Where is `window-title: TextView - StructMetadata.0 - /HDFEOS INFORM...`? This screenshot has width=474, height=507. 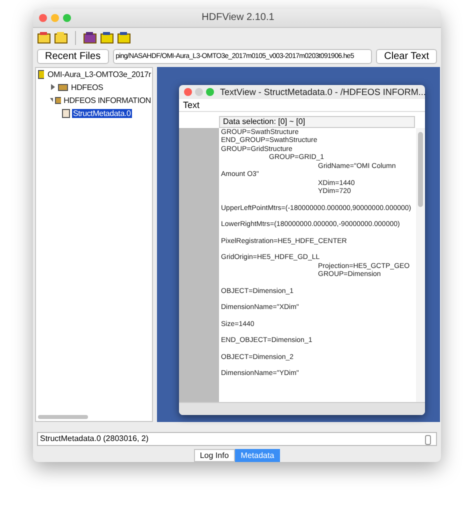
window-title: TextView - StructMetadata.0 - /HDFEOS INFORM... is located at coordinates (322, 91).